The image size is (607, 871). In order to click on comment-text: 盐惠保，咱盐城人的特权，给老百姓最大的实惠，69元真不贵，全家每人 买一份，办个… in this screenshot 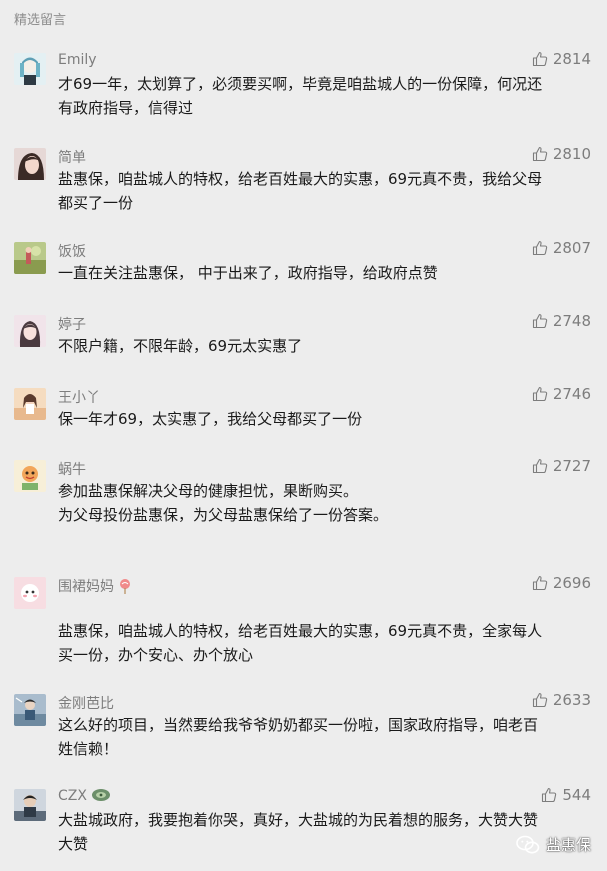, I will do `click(328, 643)`.